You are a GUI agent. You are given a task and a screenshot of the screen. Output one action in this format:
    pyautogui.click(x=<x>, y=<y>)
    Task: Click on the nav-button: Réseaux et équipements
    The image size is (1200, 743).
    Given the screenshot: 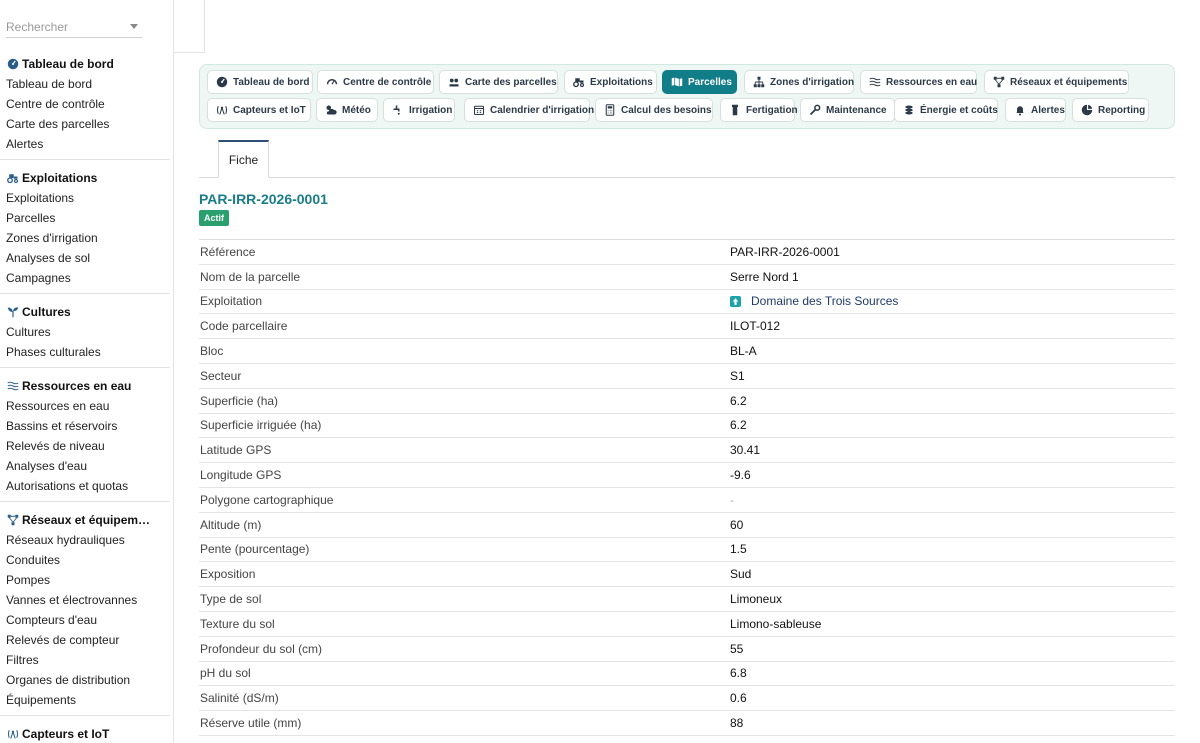 What is the action you would take?
    pyautogui.click(x=1056, y=82)
    